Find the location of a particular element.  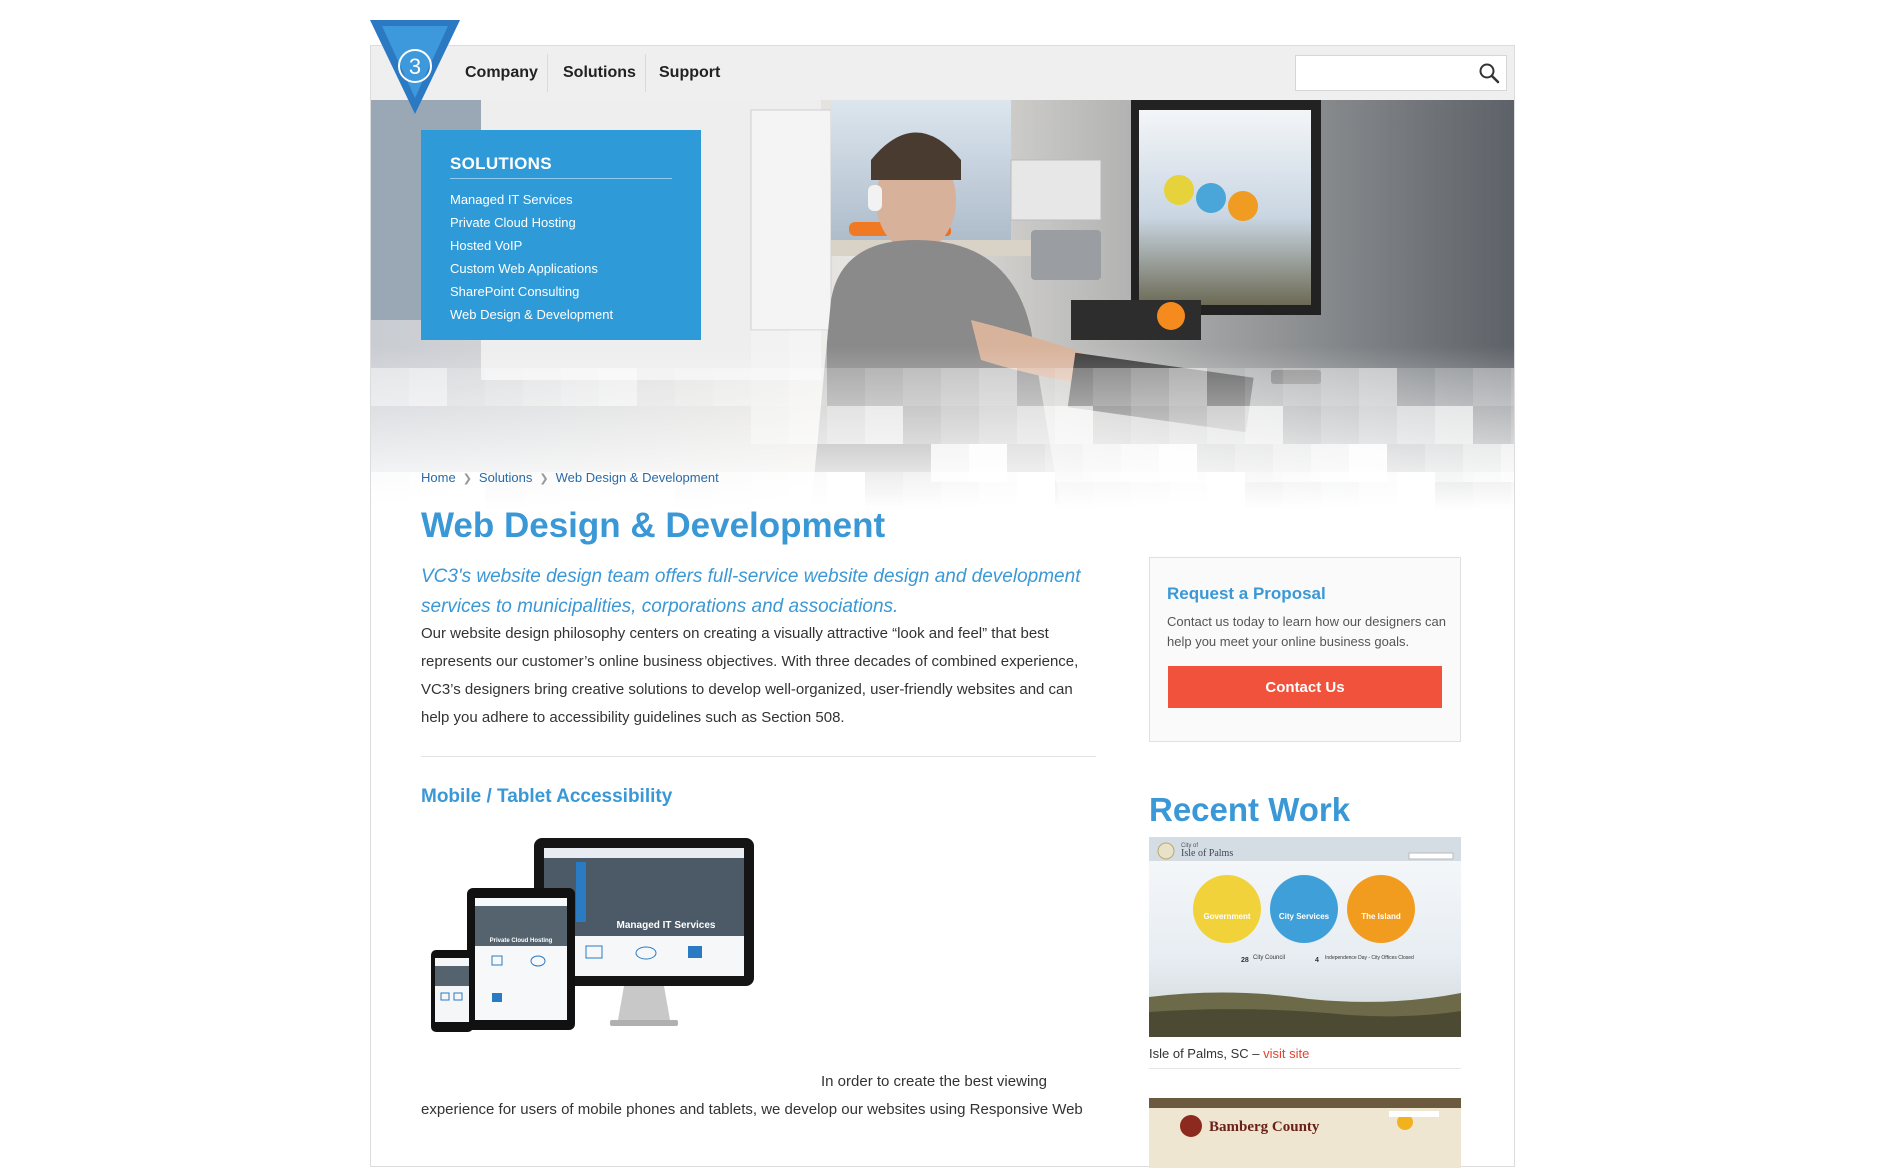

breadcrumb-solutions: Solutions is located at coordinates (505, 477).